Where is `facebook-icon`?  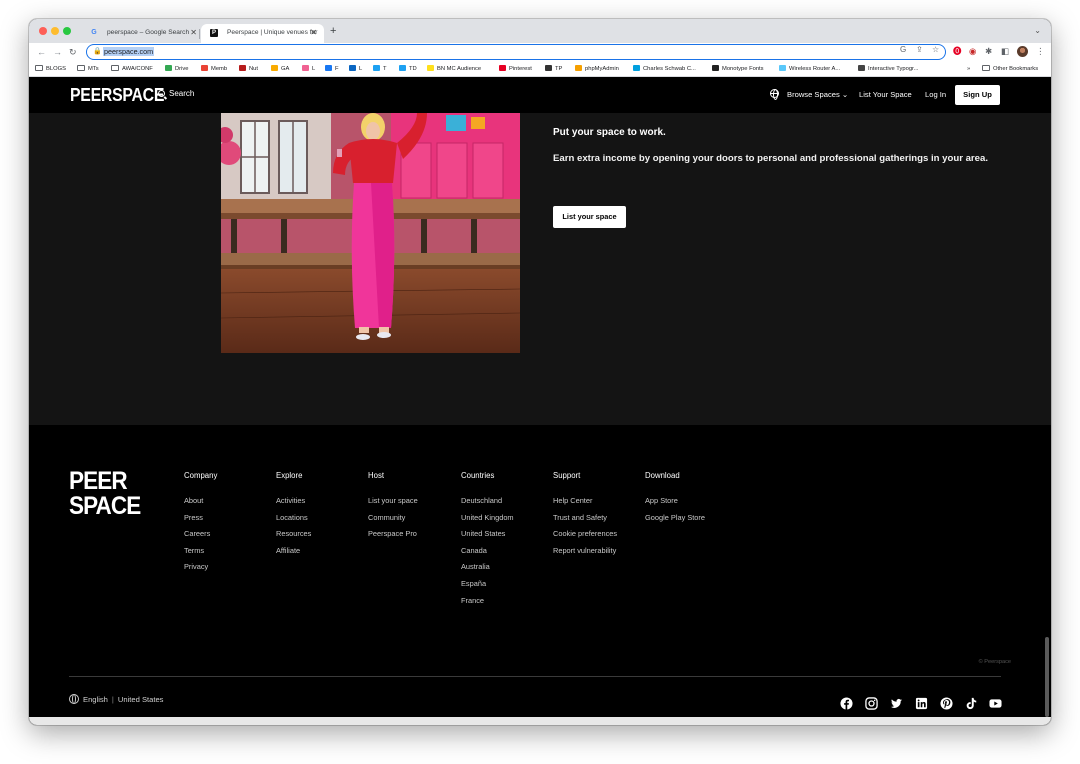
facebook-icon is located at coordinates (846, 703).